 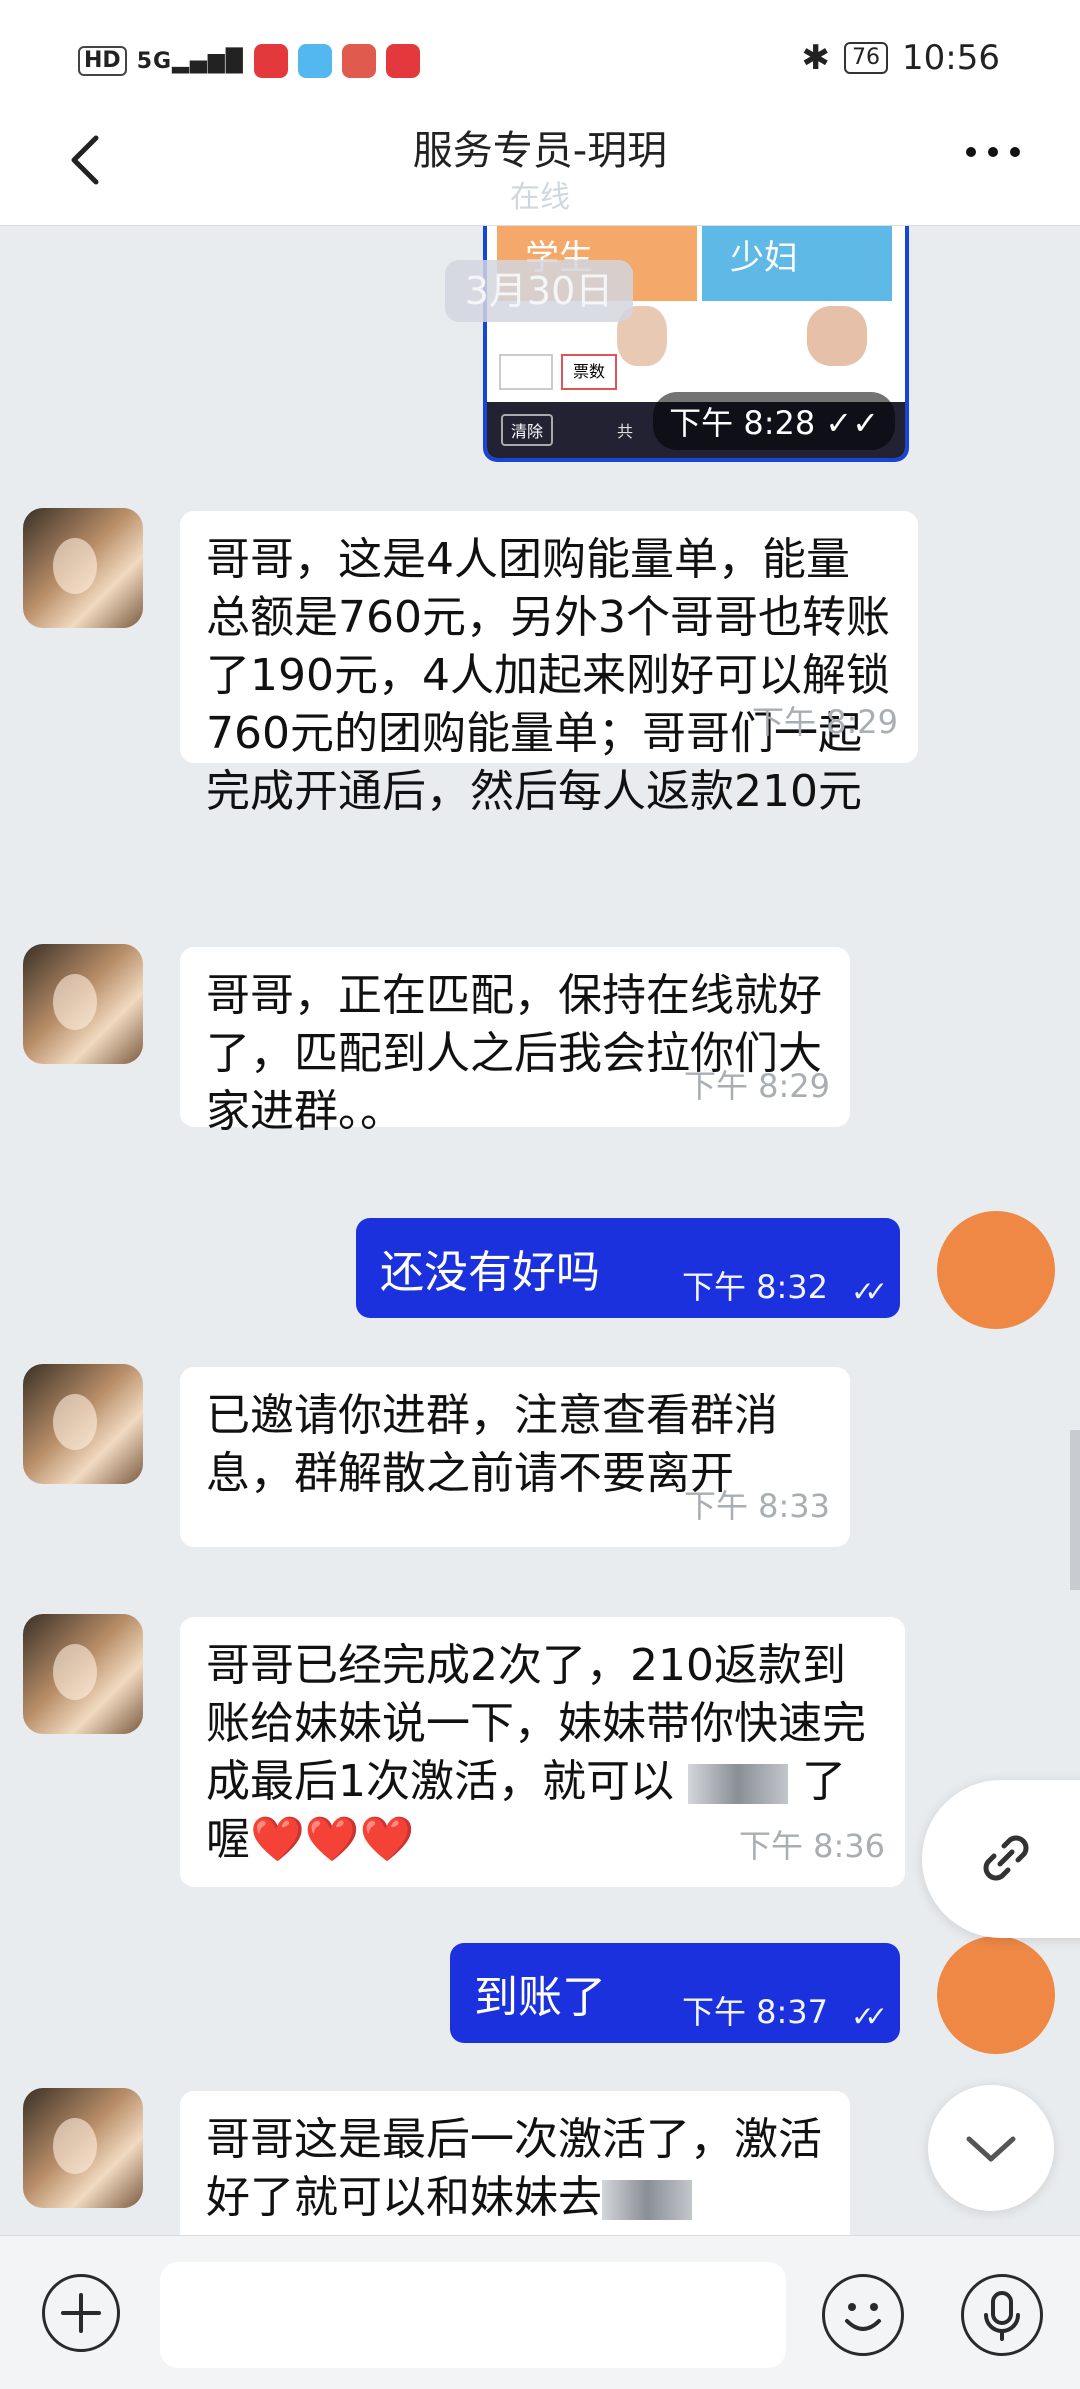 I want to click on chat-header: 服务专员-玥玥 在线, so click(x=540, y=168).